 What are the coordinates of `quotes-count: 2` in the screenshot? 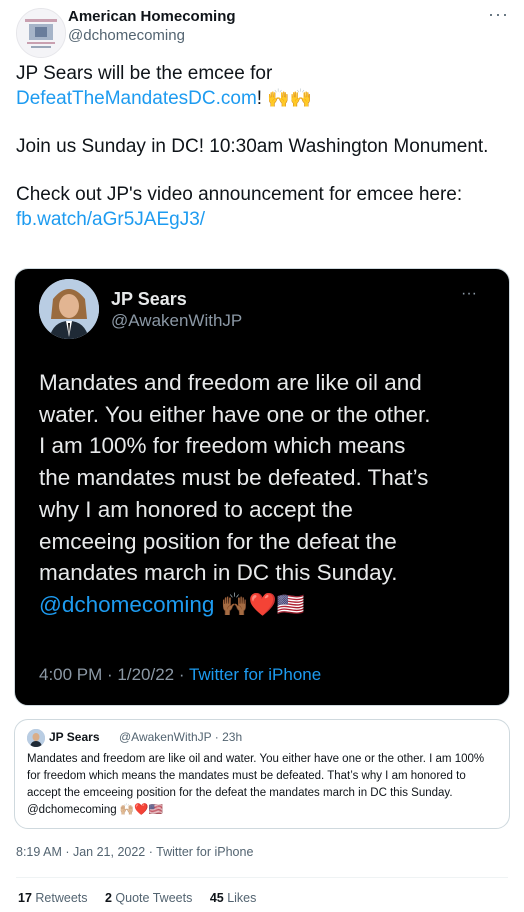 It's located at (108, 898).